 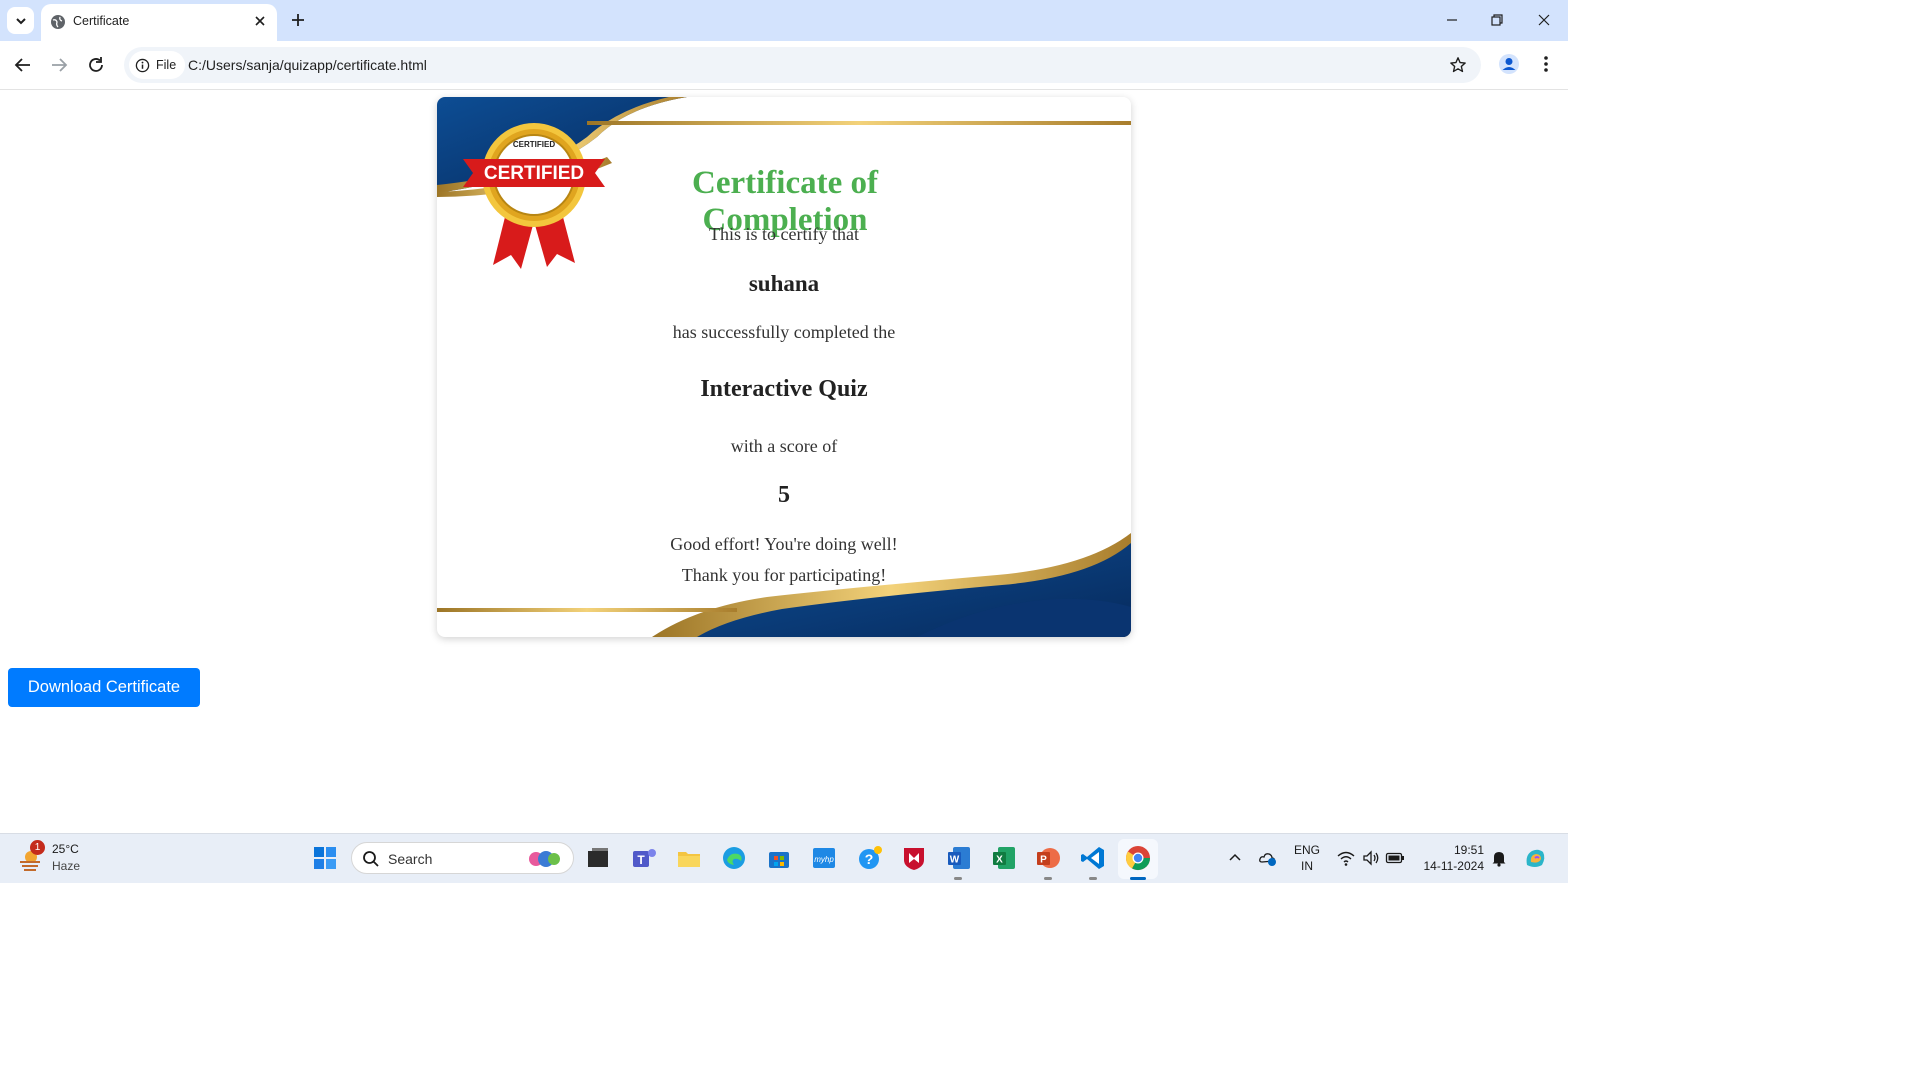 I want to click on svg-text: X, so click(x=999, y=860).